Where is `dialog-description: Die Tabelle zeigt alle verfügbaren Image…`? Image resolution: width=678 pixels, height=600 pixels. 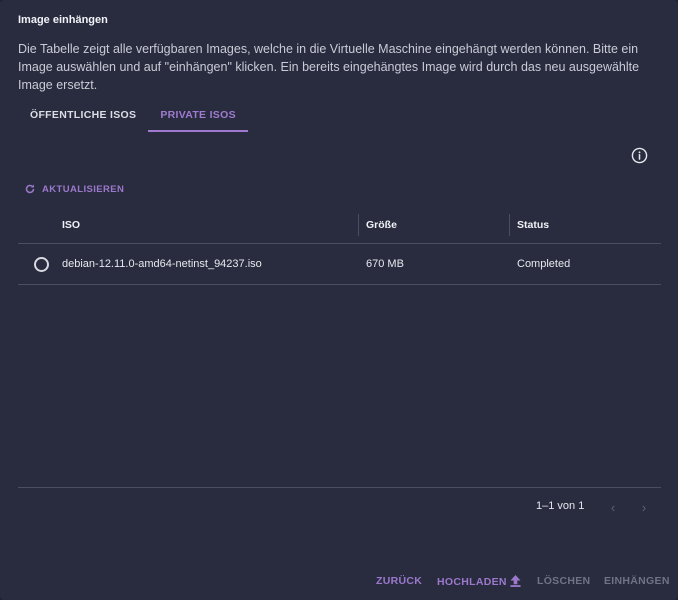 dialog-description: Die Tabelle zeigt alle verfügbaren Image… is located at coordinates (329, 67).